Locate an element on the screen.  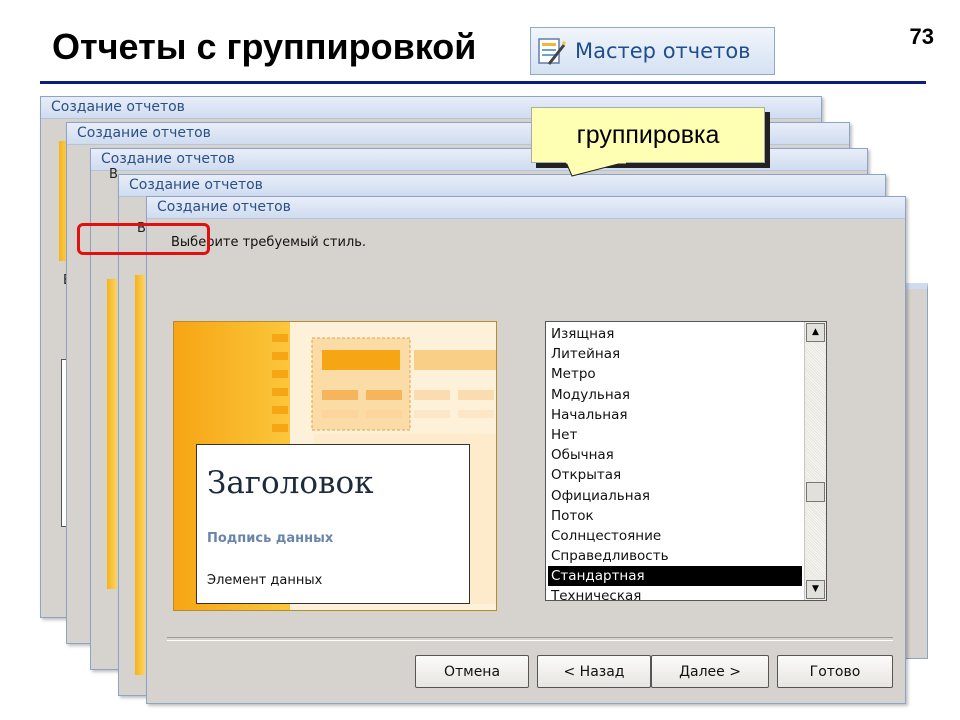
style-list-item: Солнцестояние is located at coordinates (675, 536).